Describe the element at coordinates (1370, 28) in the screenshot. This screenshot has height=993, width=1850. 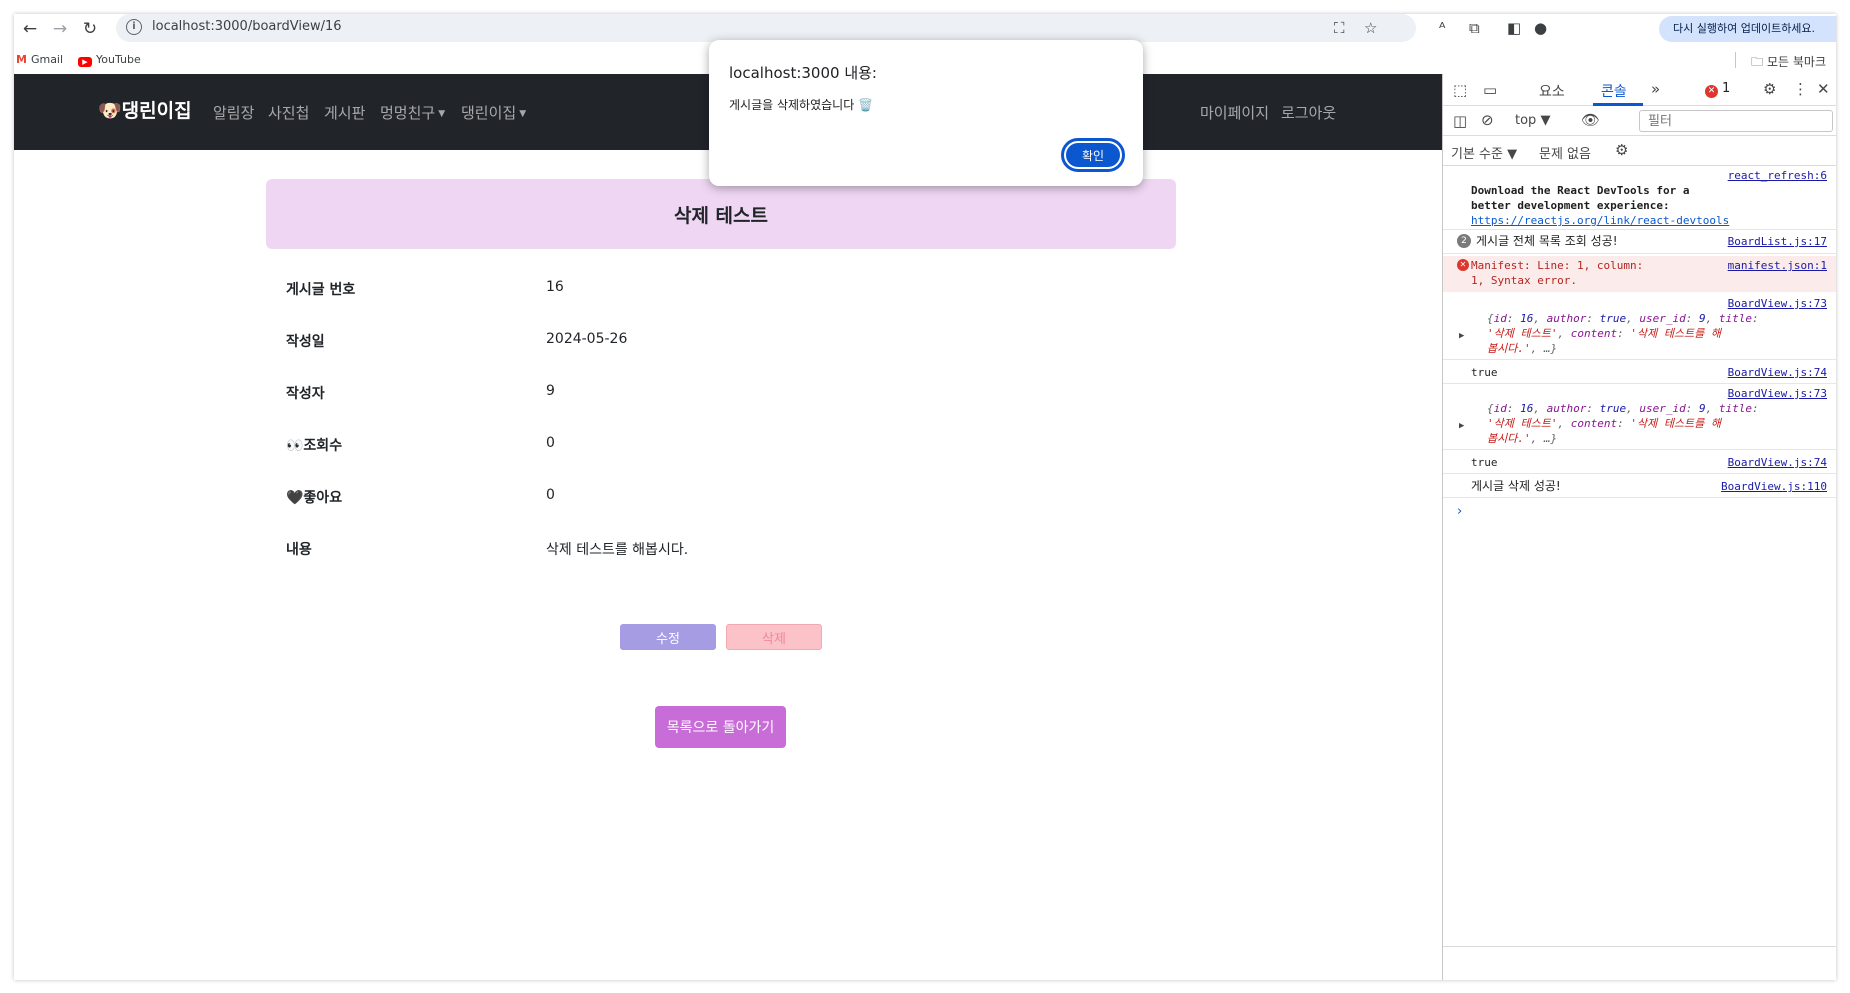
I see `bookmark-star-icon: ☆` at that location.